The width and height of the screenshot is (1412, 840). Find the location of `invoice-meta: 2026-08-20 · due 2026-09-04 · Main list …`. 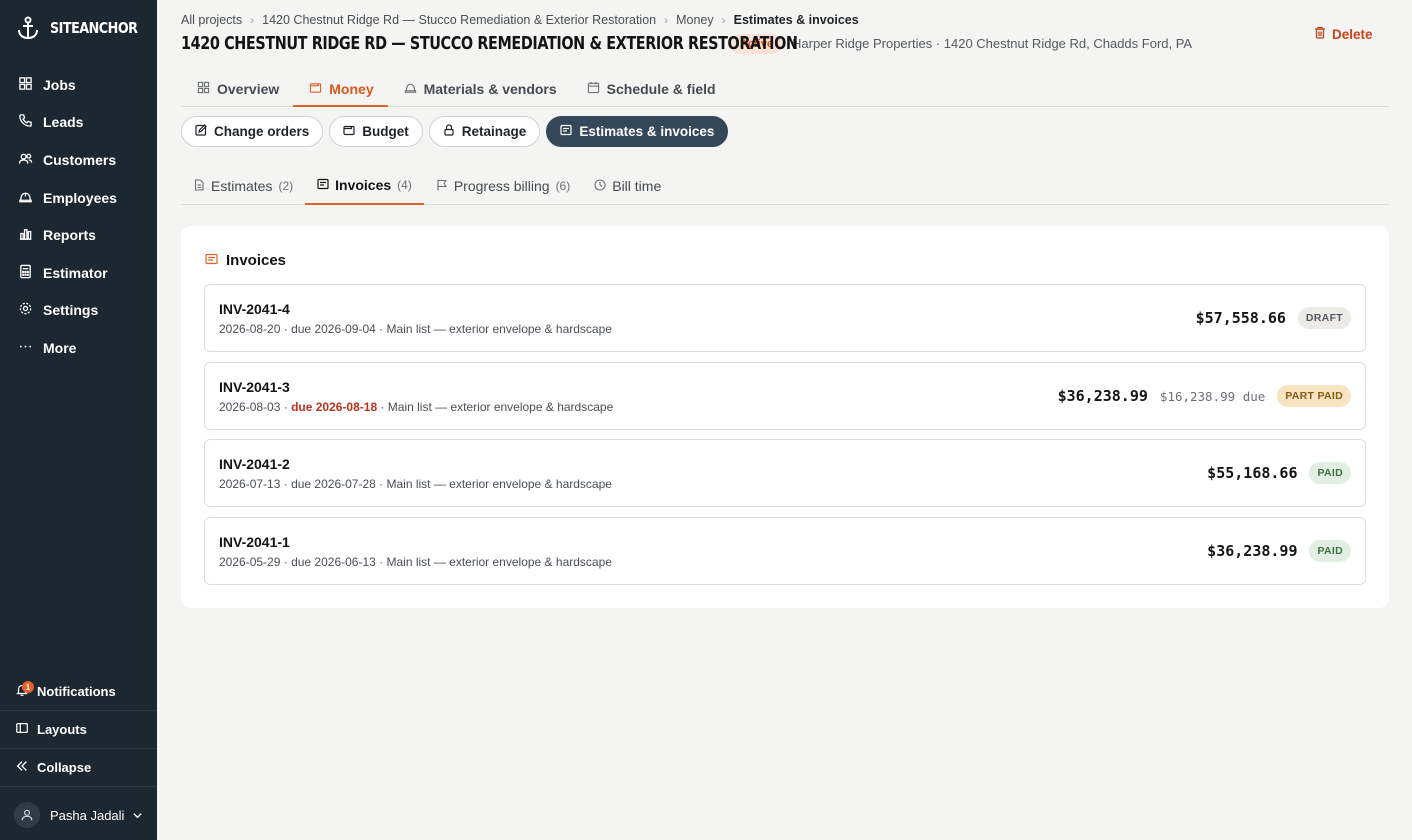

invoice-meta: 2026-08-20 · due 2026-09-04 · Main list … is located at coordinates (415, 329).